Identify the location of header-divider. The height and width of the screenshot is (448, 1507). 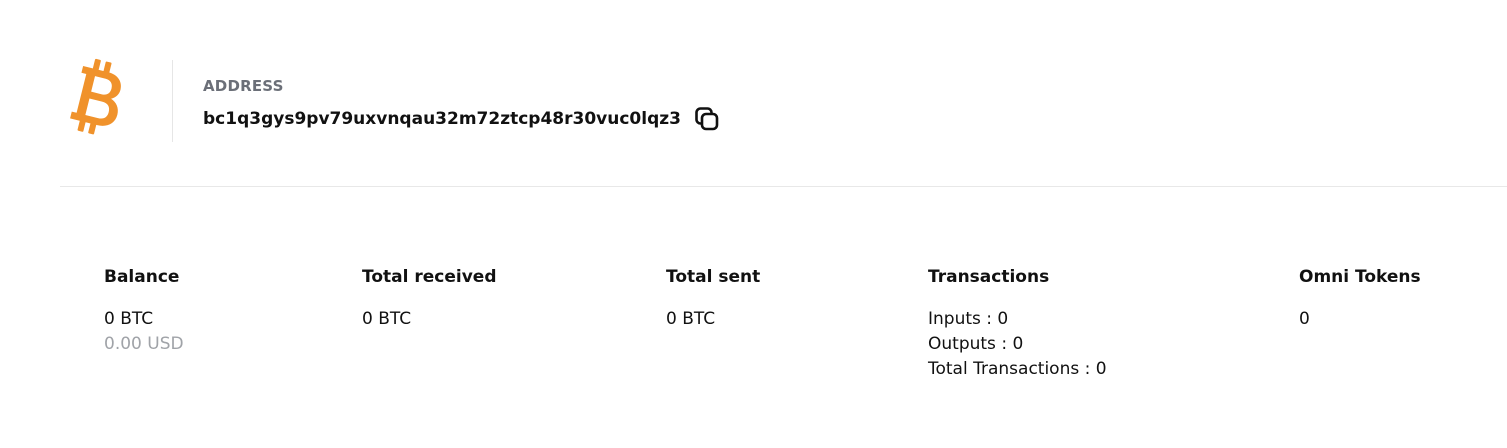
(172, 101).